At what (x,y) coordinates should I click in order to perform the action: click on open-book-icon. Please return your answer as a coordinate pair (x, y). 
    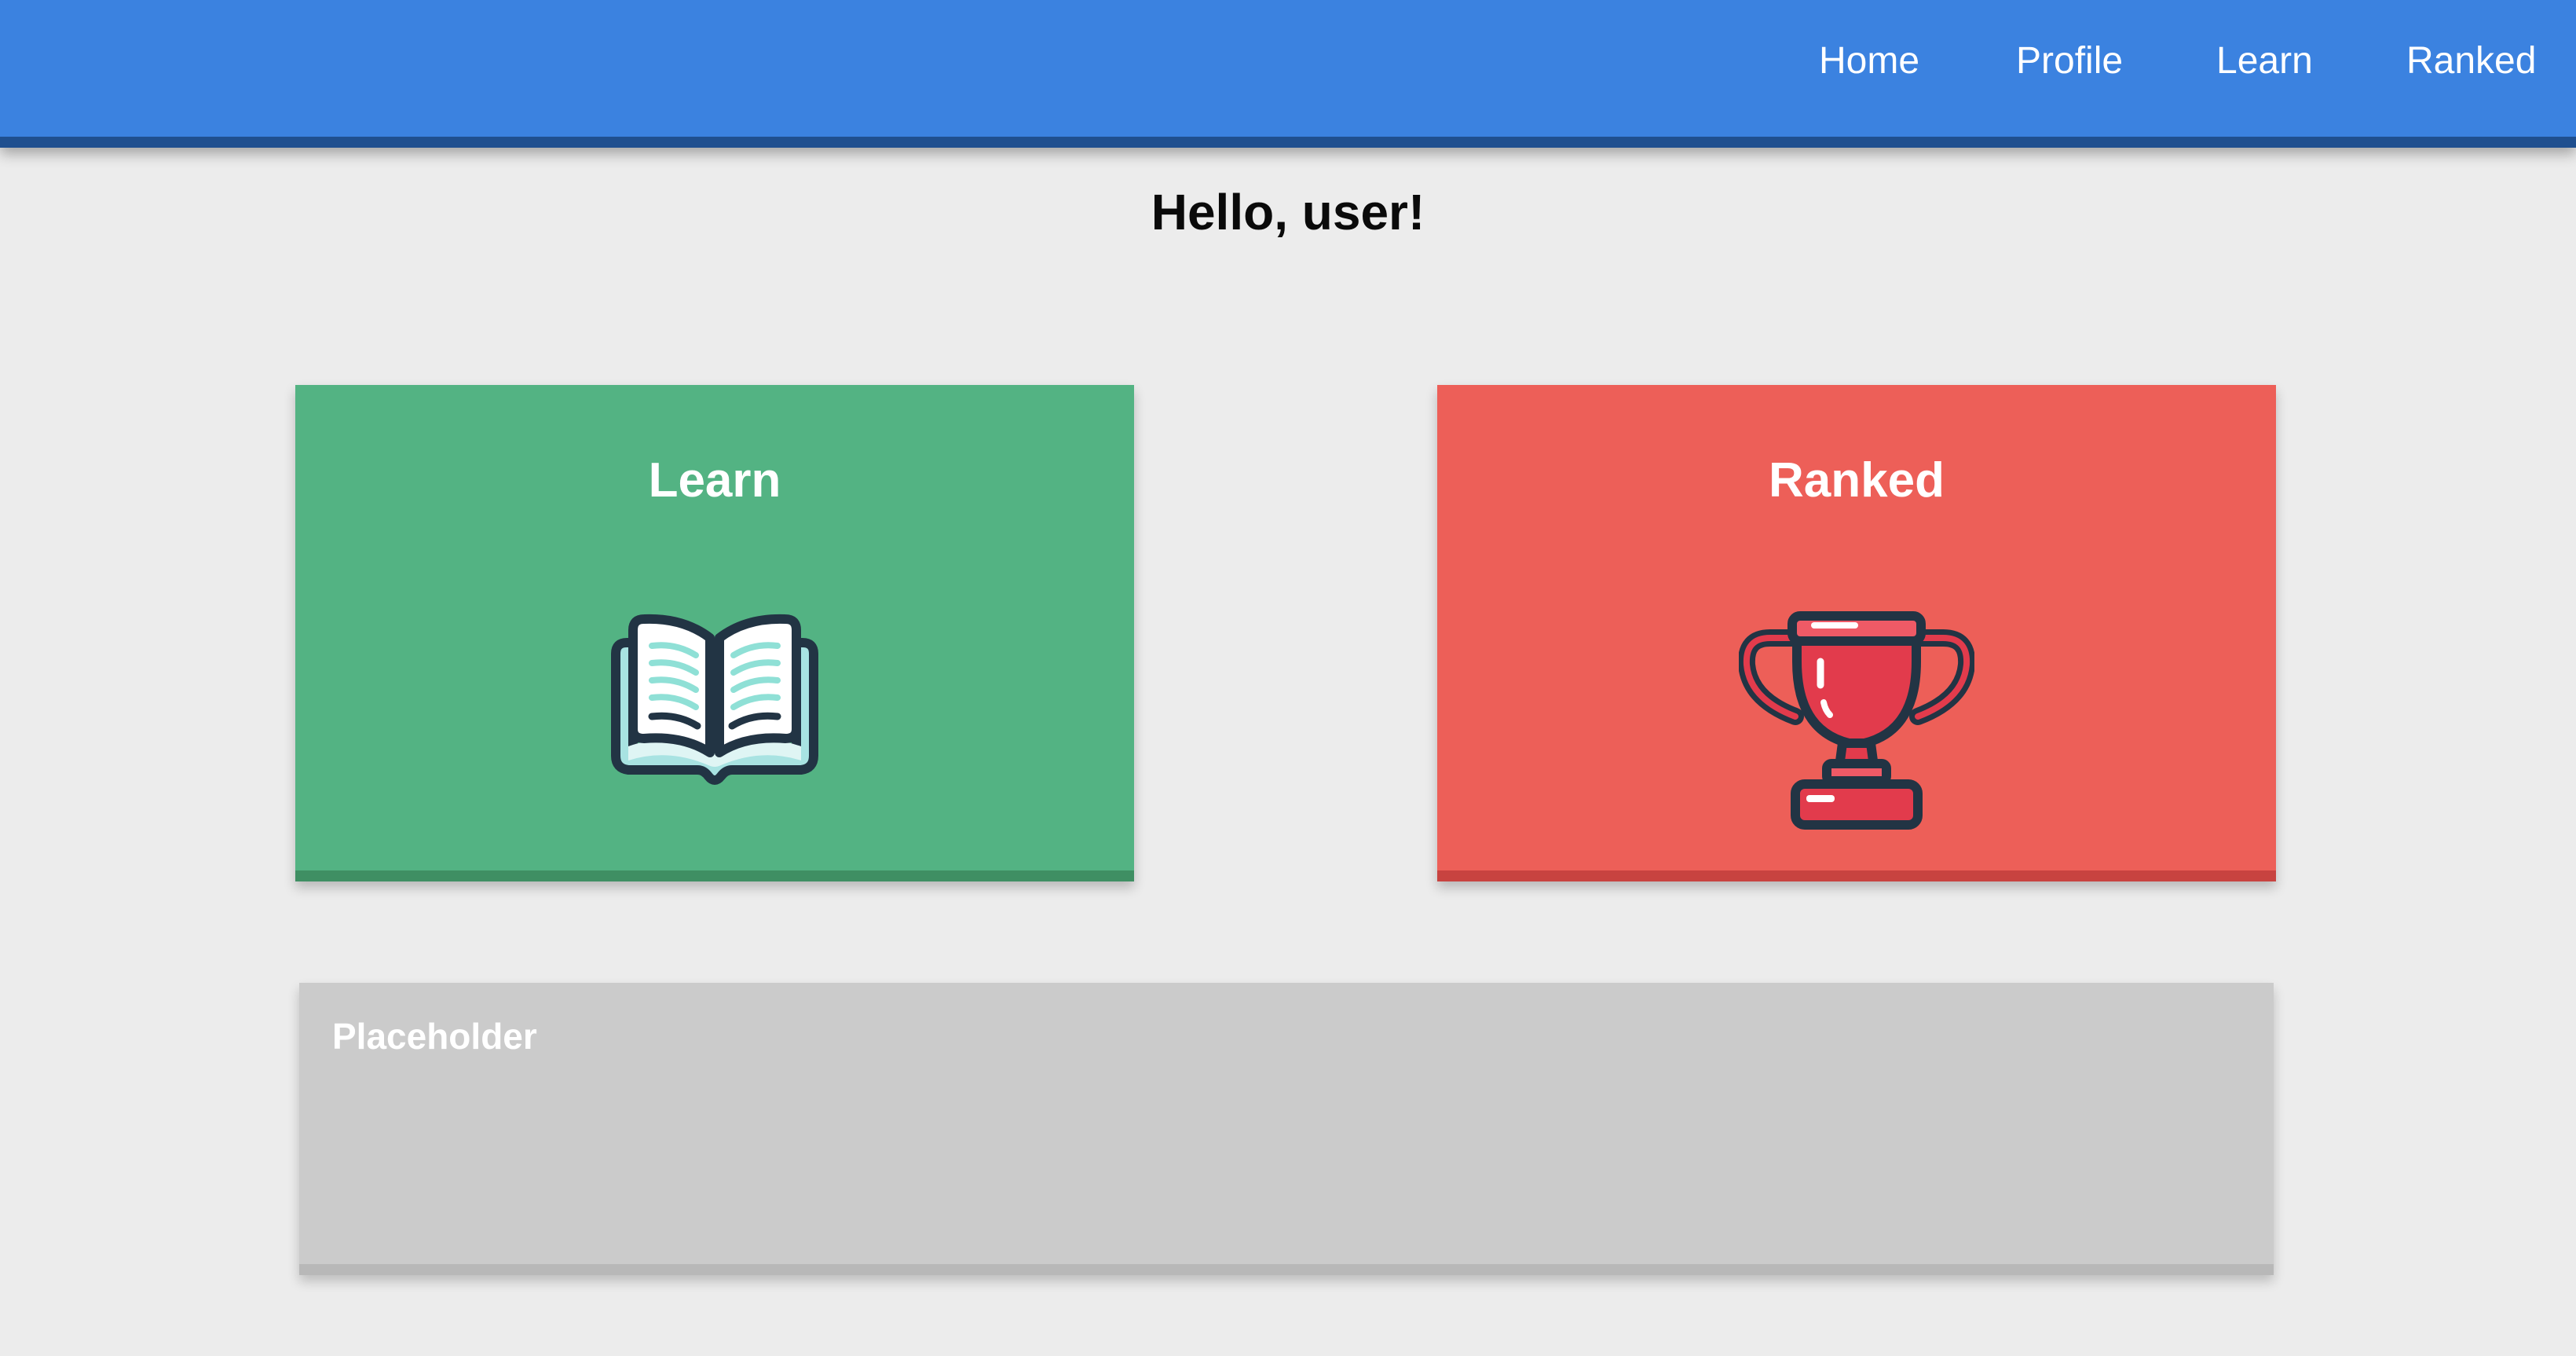
    Looking at the image, I should click on (715, 701).